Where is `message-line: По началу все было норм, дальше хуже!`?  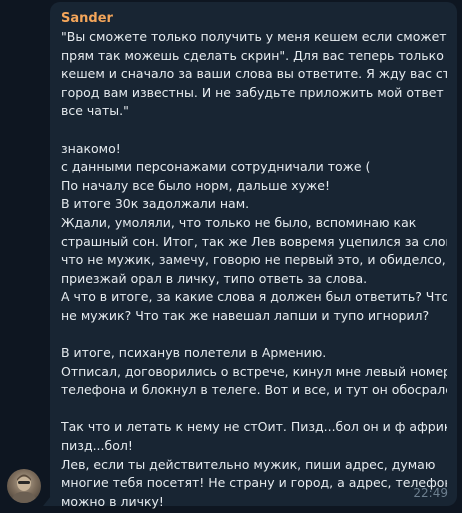 message-line: По началу все было норм, дальше хуже! is located at coordinates (196, 185).